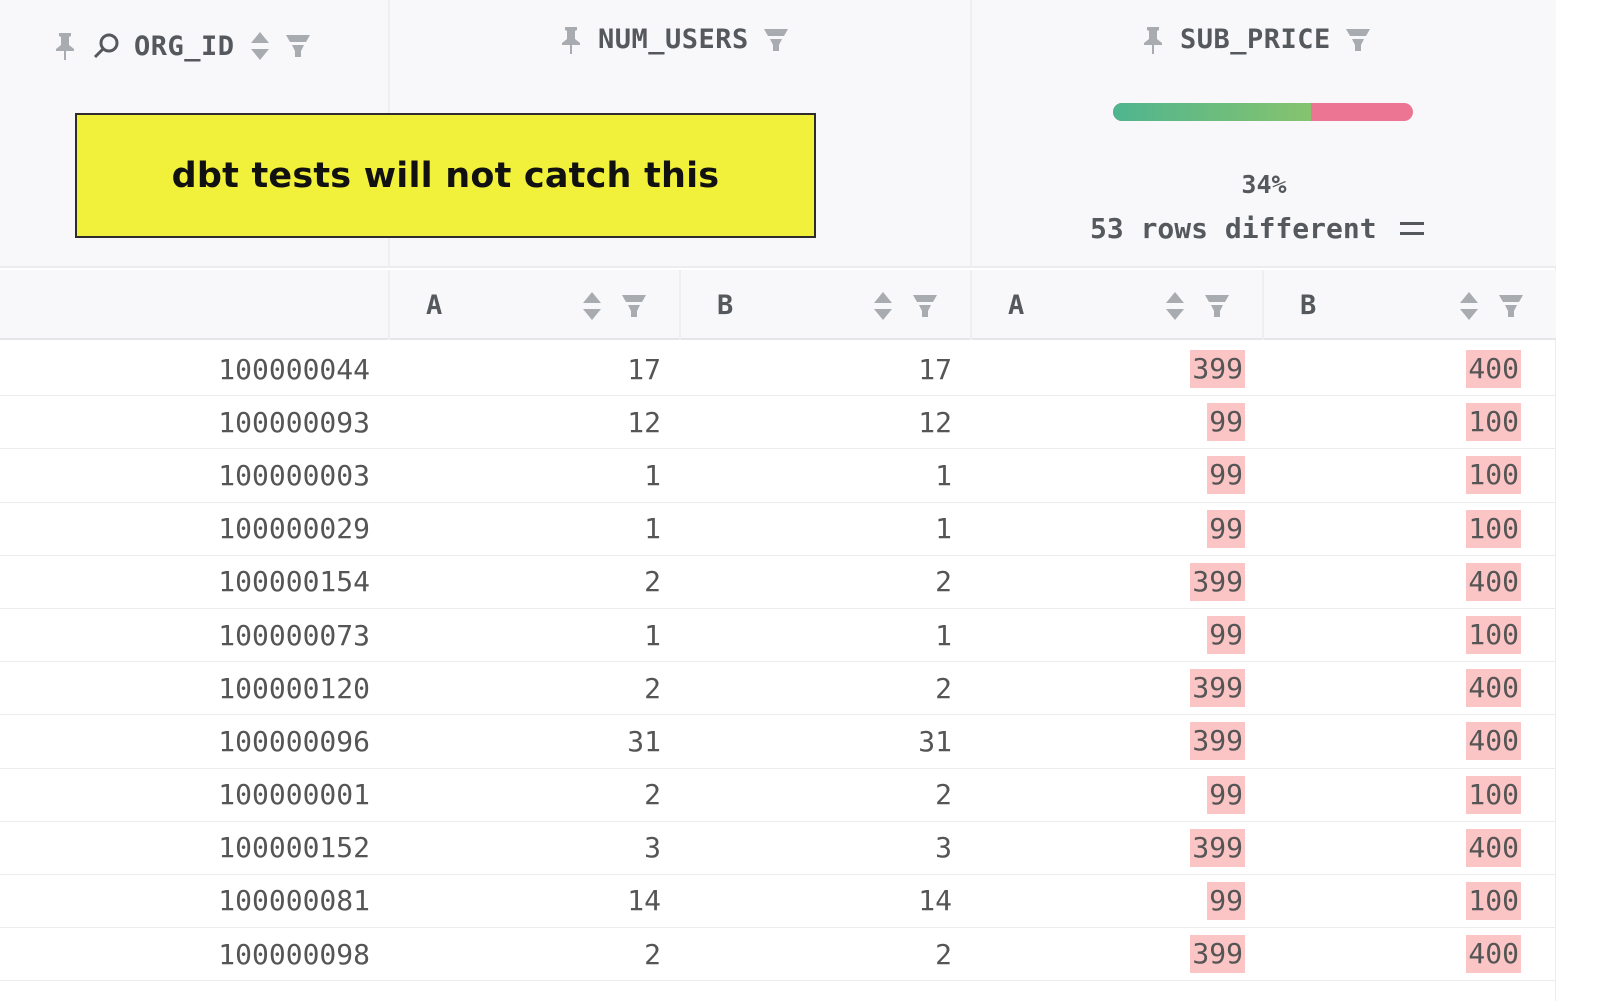  I want to click on cell-org-id: 100000154, so click(185, 582).